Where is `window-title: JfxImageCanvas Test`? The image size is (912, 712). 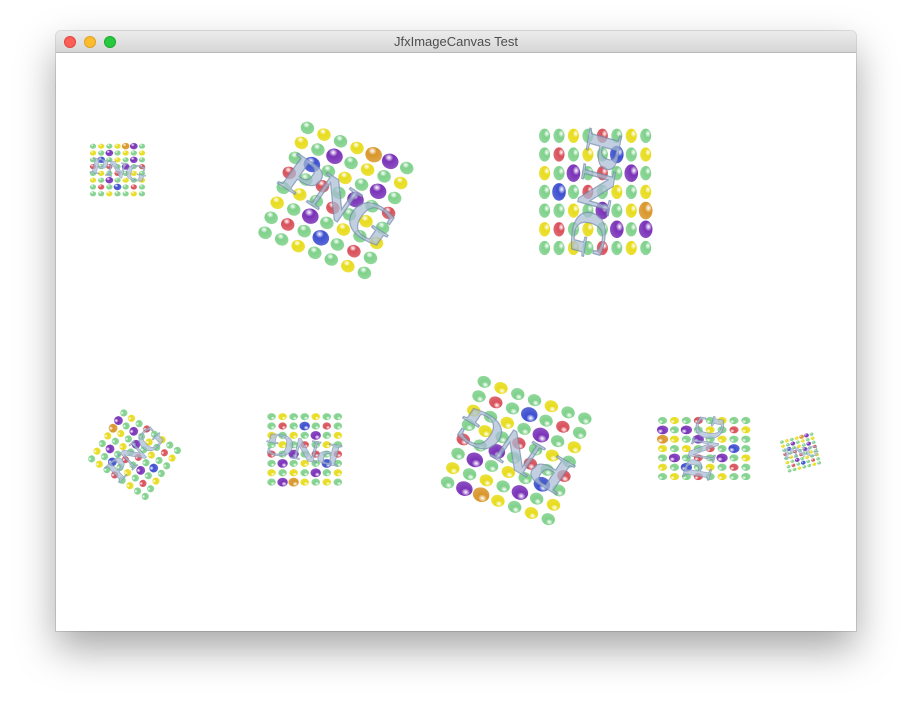
window-title: JfxImageCanvas Test is located at coordinates (456, 41).